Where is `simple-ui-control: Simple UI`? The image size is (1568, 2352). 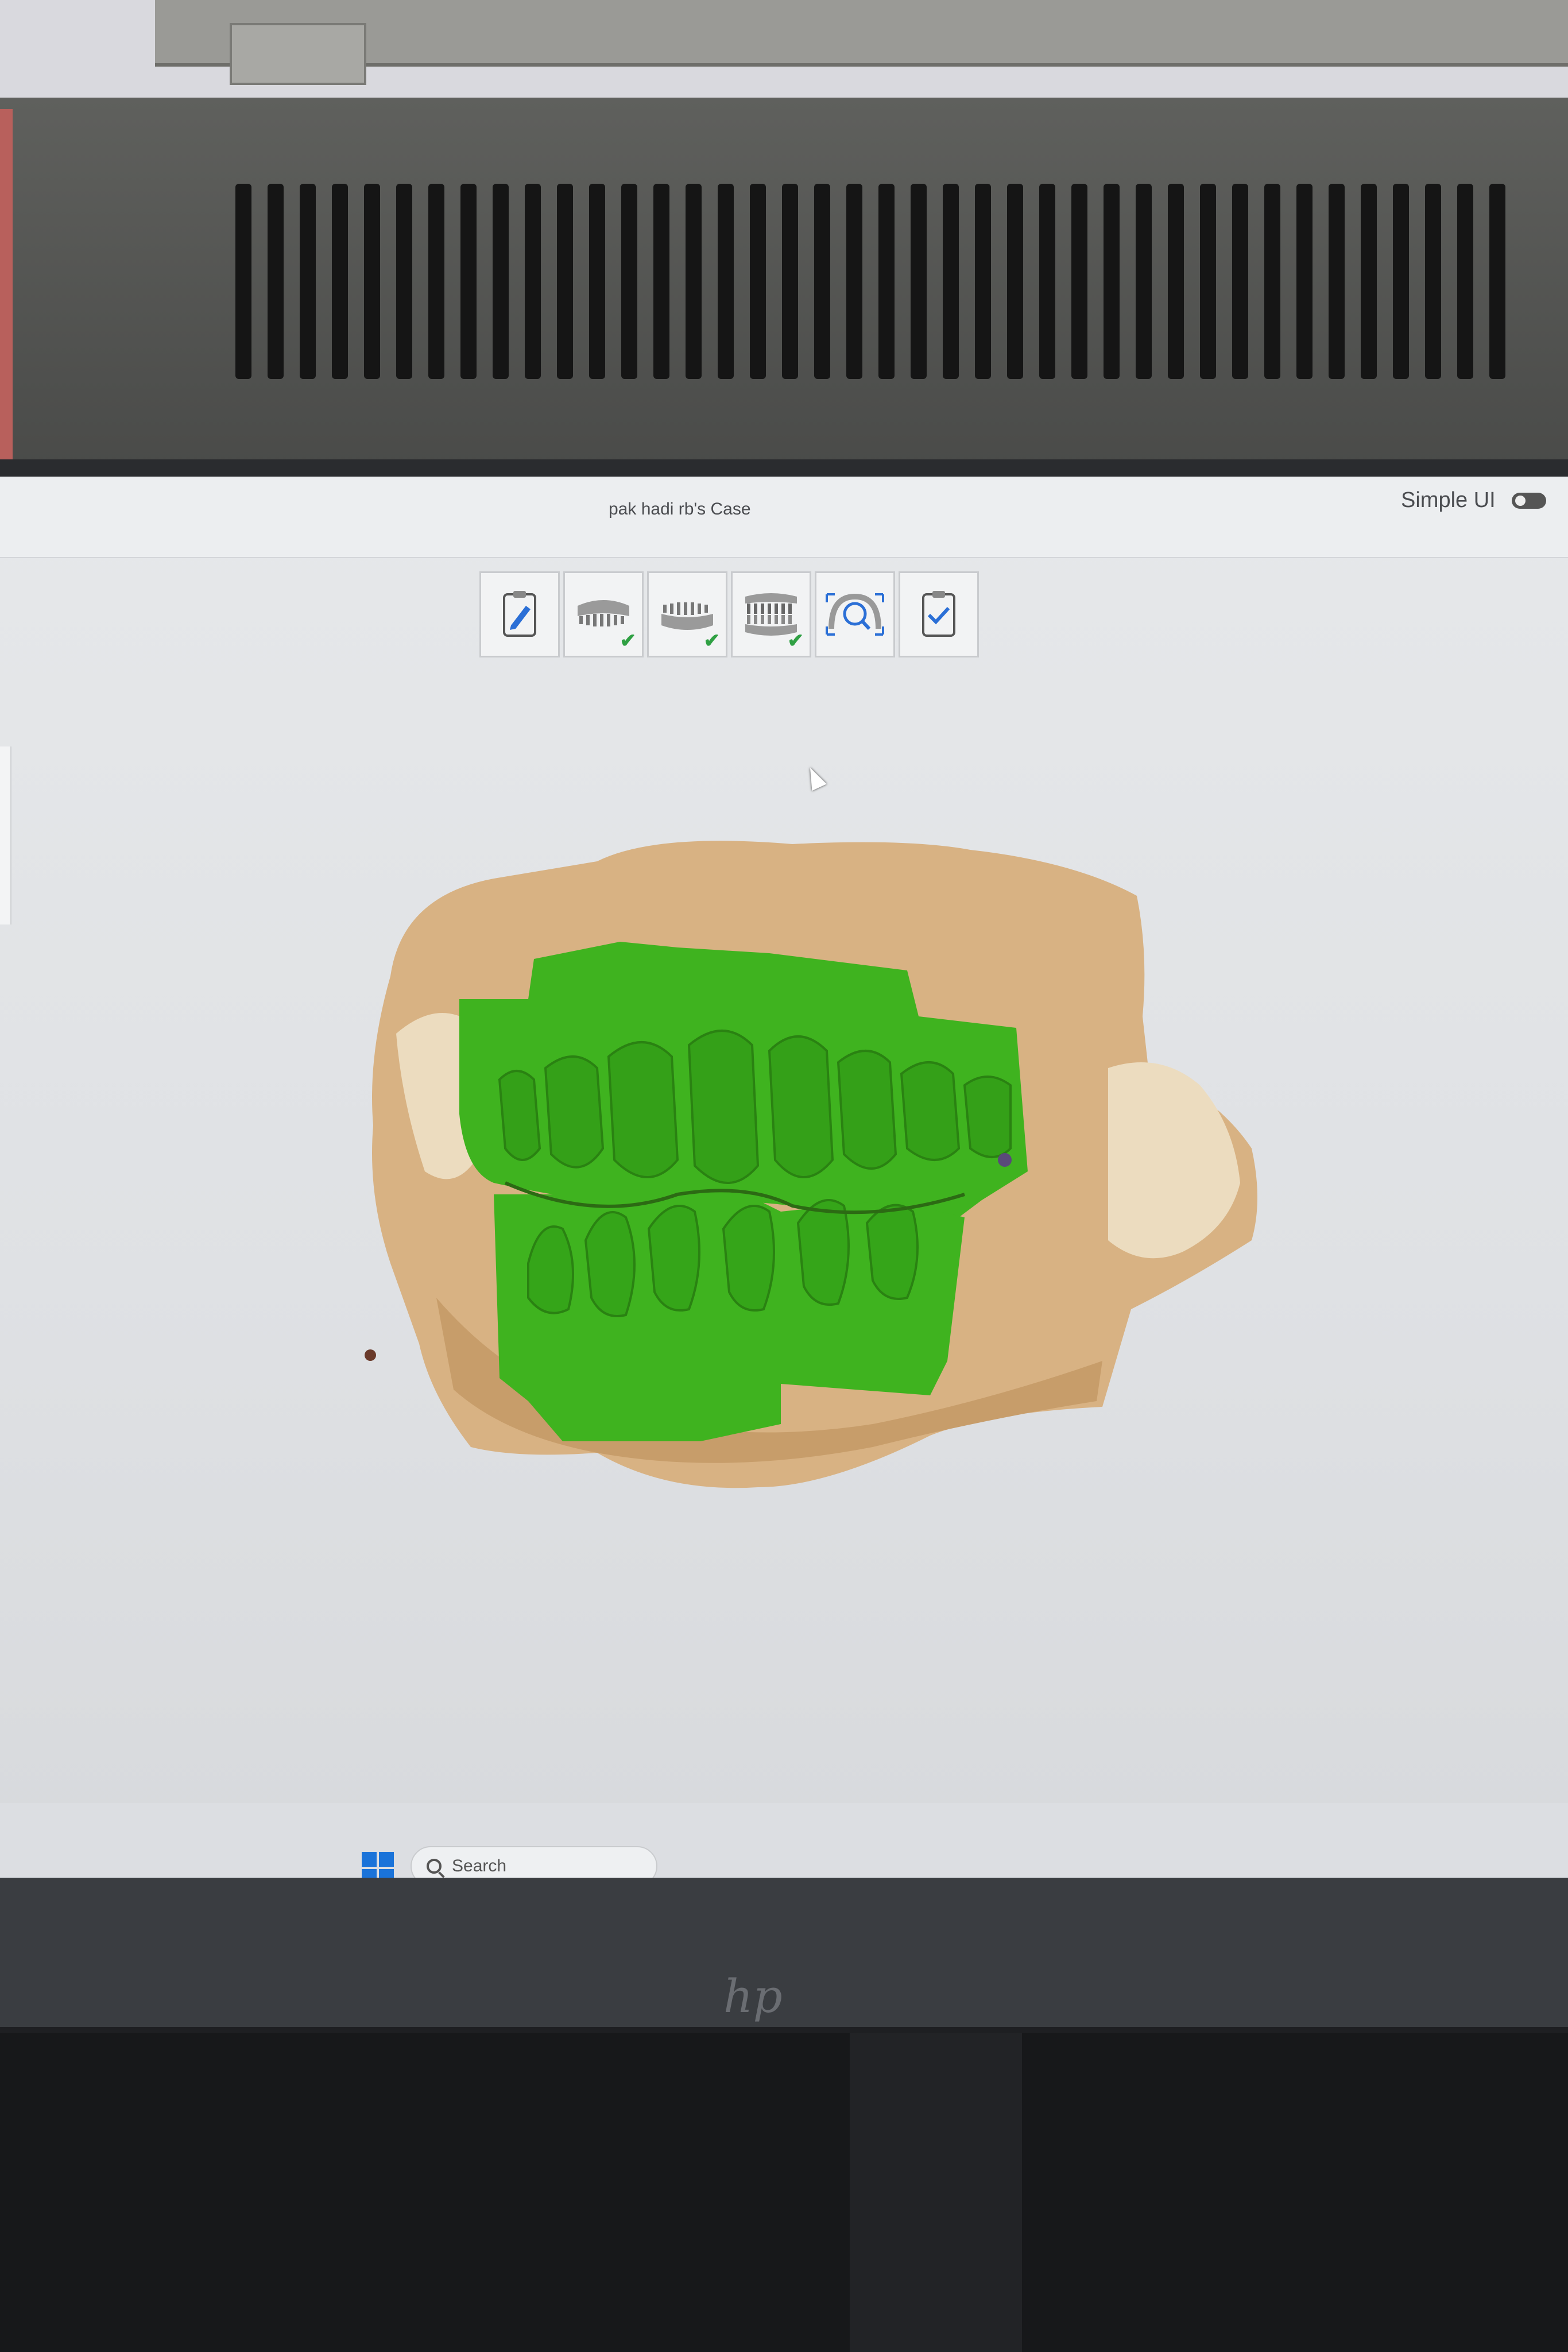 simple-ui-control: Simple UI is located at coordinates (1473, 500).